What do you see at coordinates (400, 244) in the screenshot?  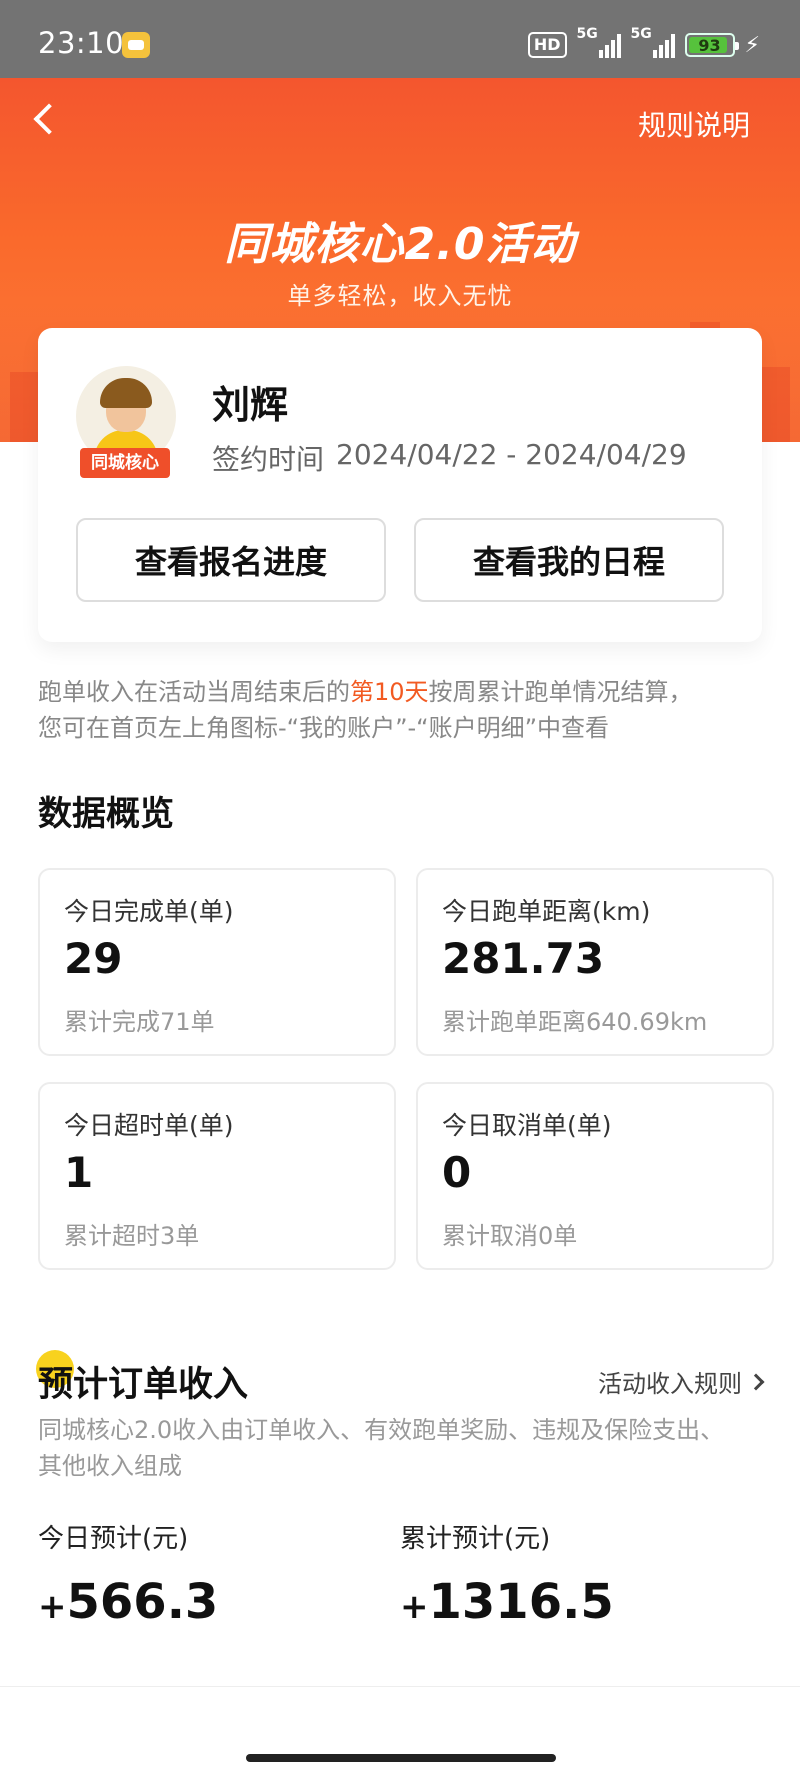 I see `activity-title: 同城核心2.0活动` at bounding box center [400, 244].